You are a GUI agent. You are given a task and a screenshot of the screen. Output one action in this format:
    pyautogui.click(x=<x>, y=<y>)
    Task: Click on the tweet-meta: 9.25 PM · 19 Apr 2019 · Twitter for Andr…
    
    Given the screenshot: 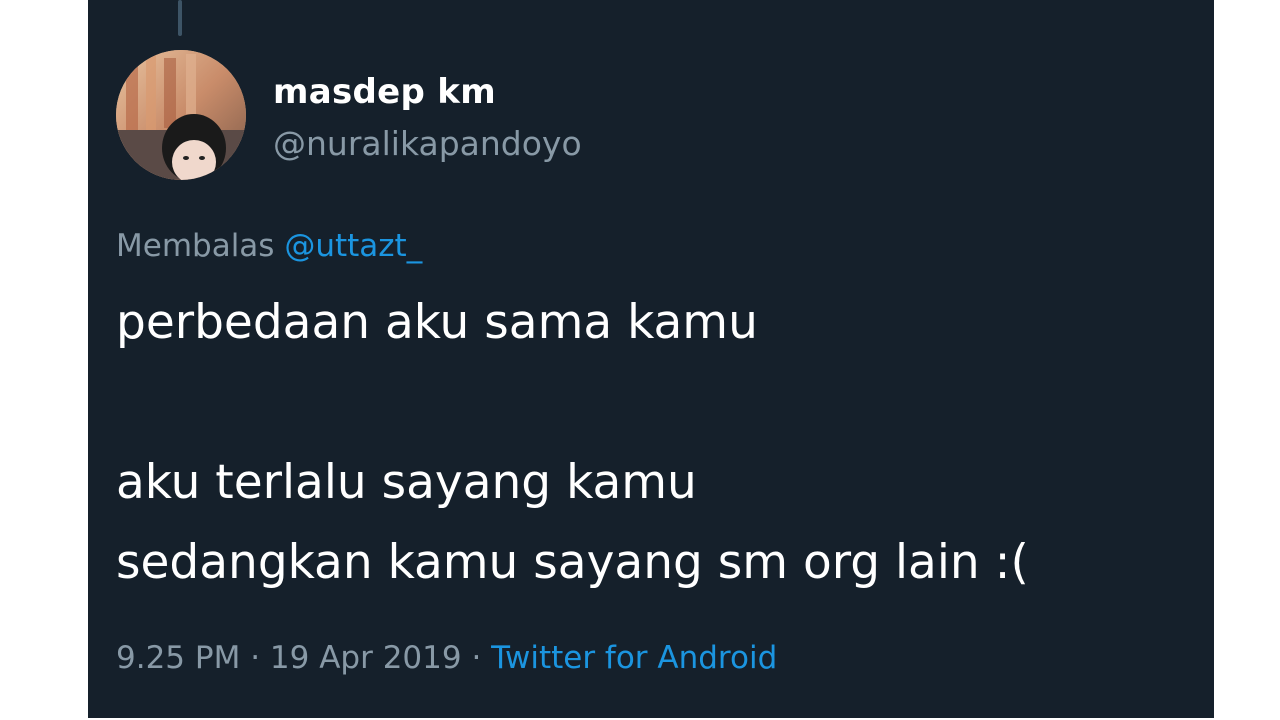 What is the action you would take?
    pyautogui.click(x=446, y=658)
    